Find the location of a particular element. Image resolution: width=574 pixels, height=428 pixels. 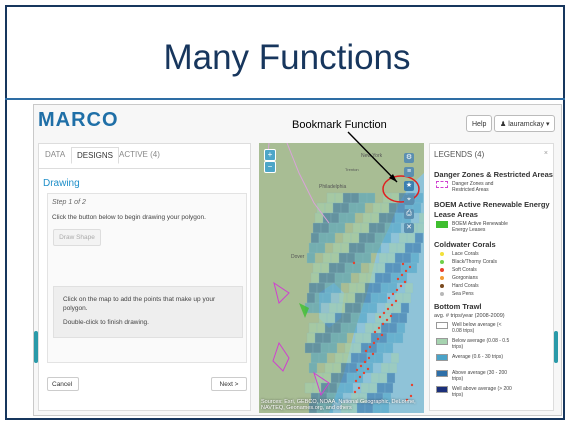

draw-shape-button: Draw Shape is located at coordinates (77, 237).